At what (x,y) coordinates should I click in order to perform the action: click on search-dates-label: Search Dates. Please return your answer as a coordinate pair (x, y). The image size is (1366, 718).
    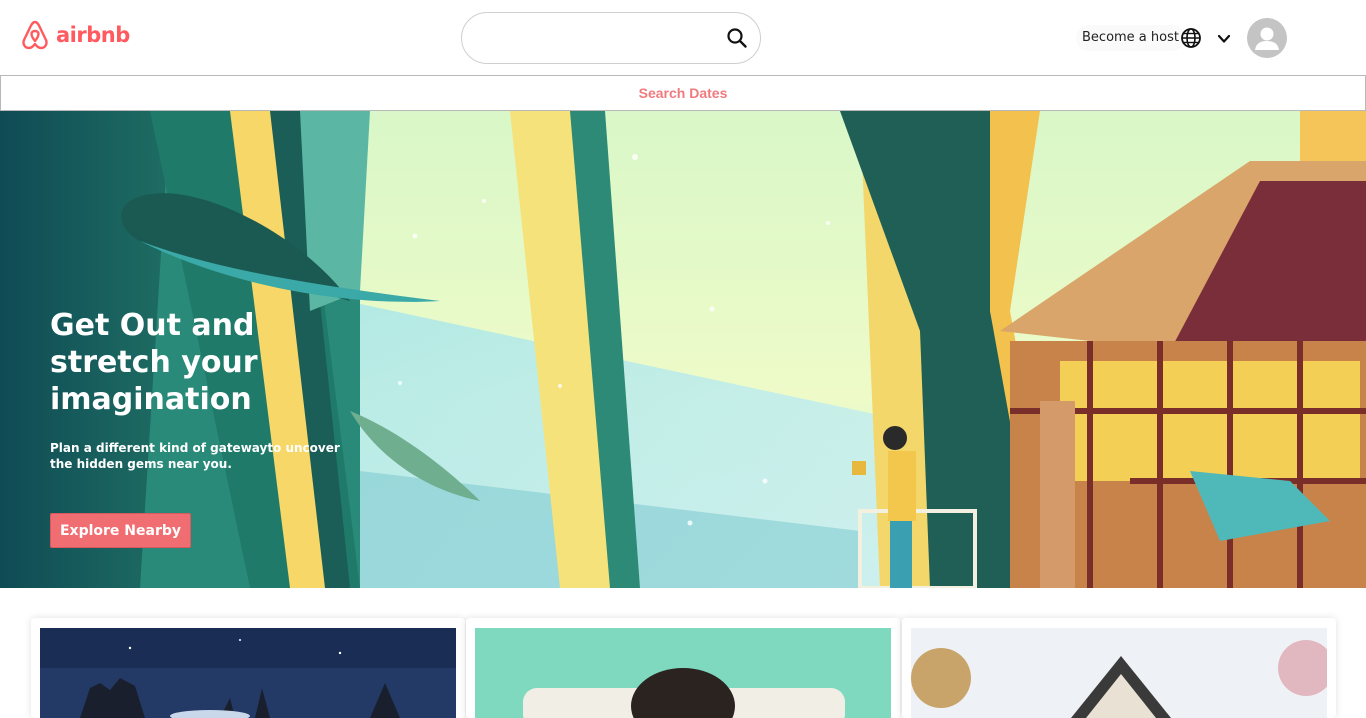
    Looking at the image, I should click on (683, 93).